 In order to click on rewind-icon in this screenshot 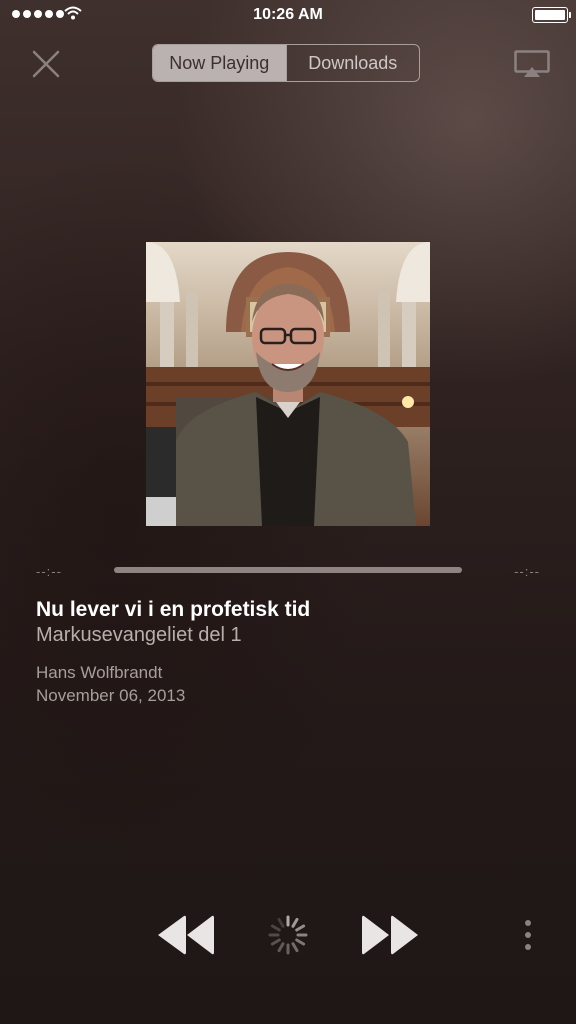, I will do `click(186, 935)`.